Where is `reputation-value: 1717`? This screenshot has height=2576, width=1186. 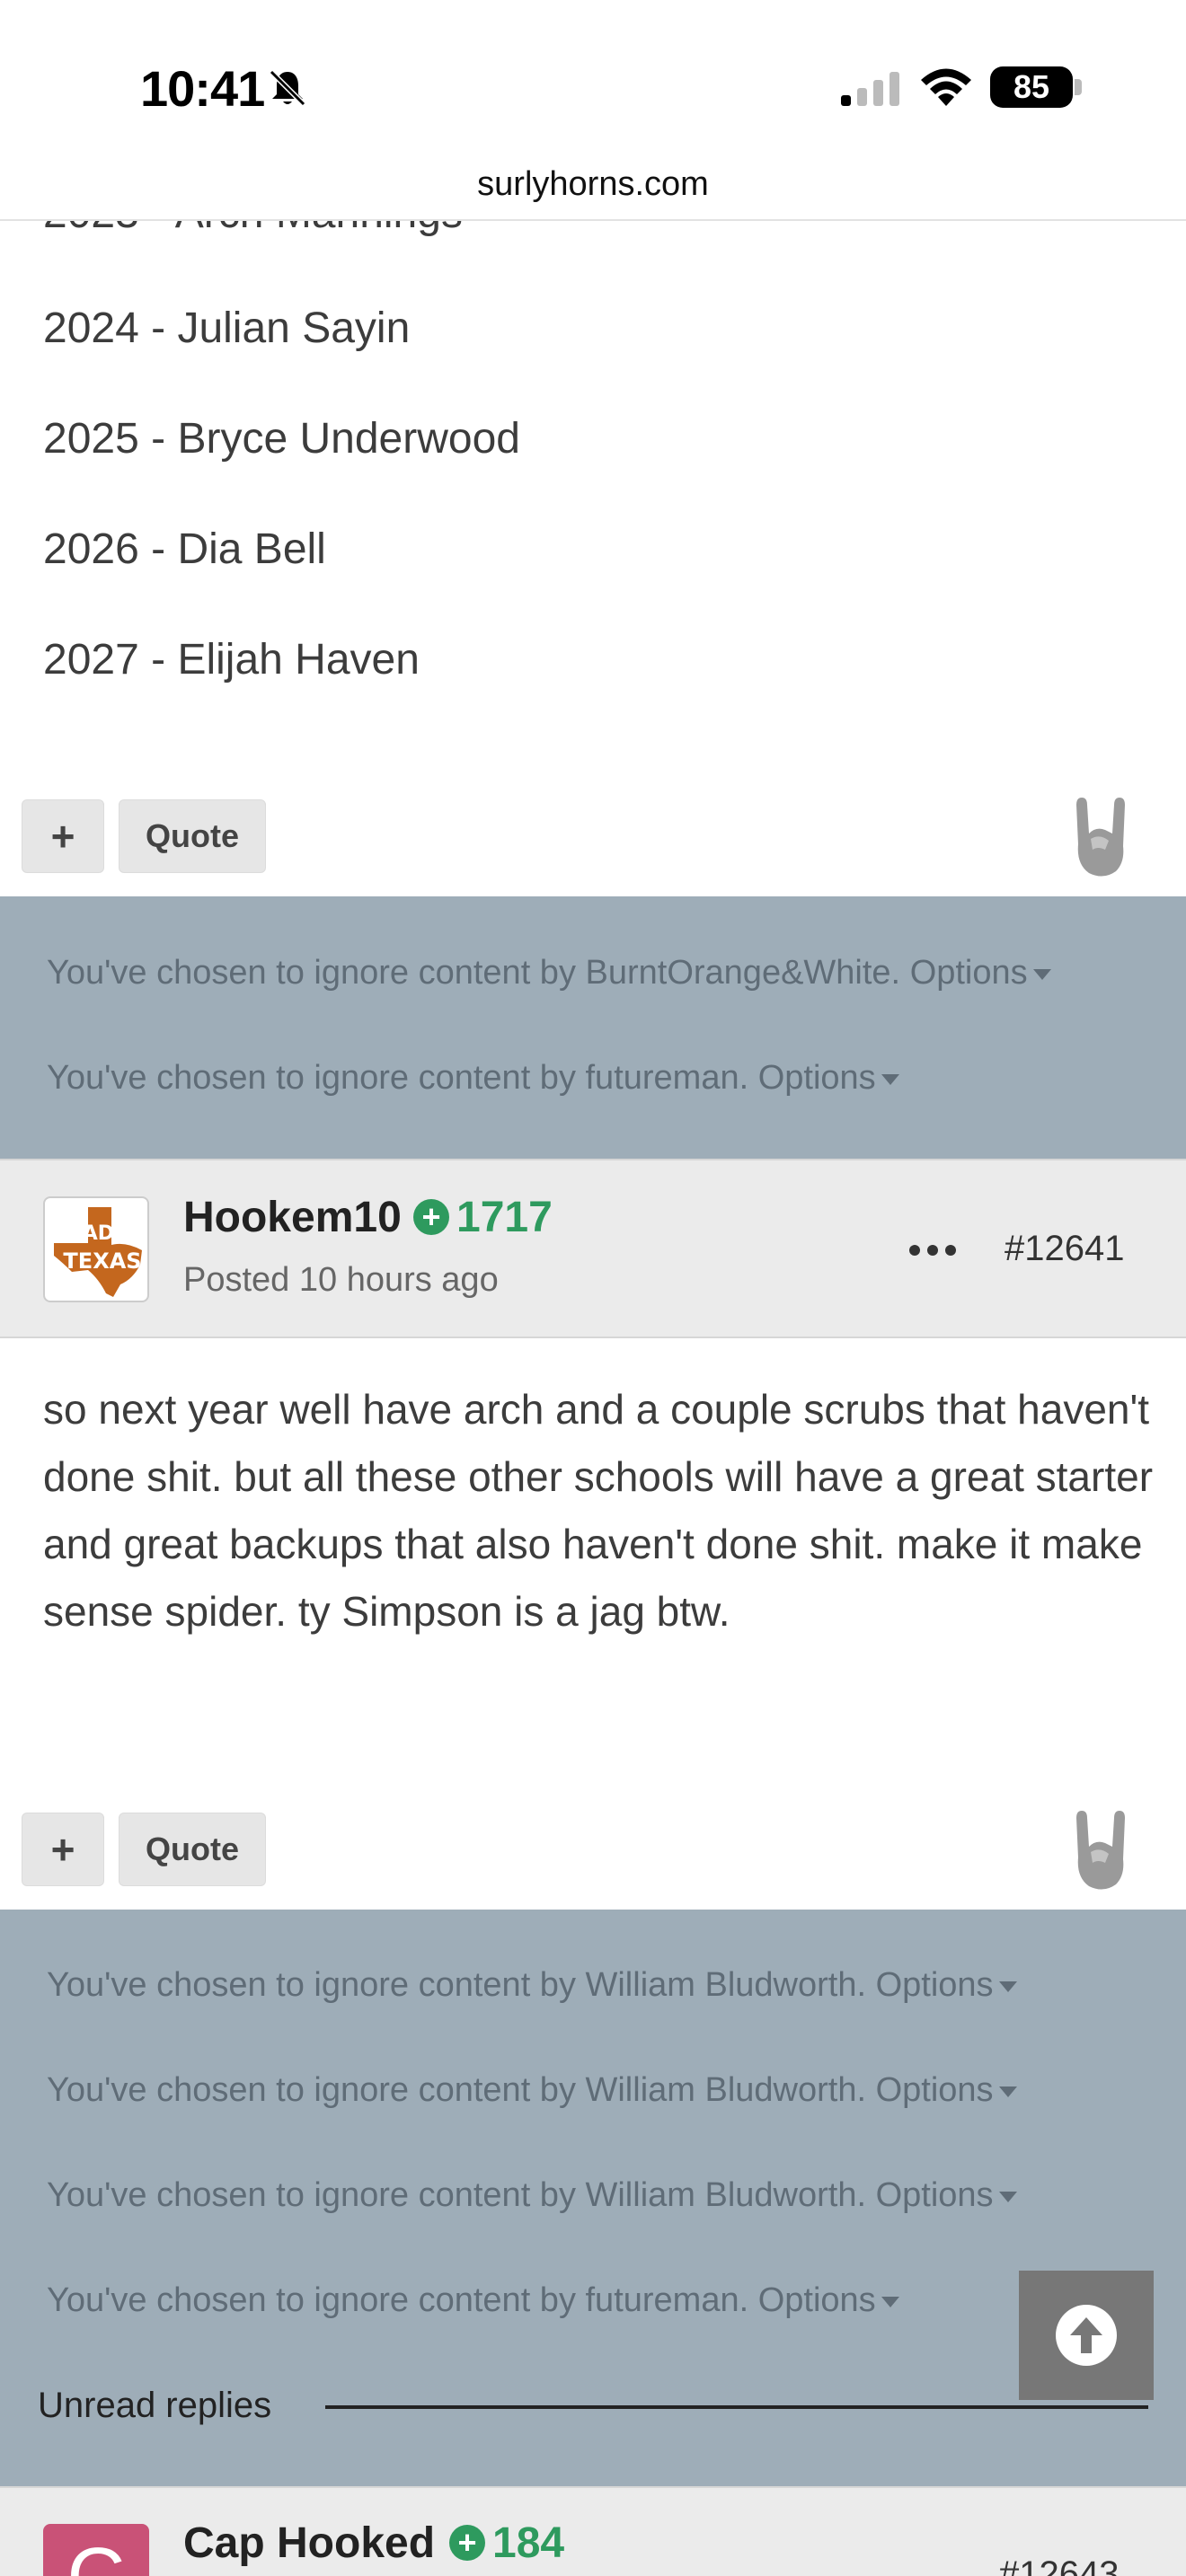 reputation-value: 1717 is located at coordinates (504, 1217).